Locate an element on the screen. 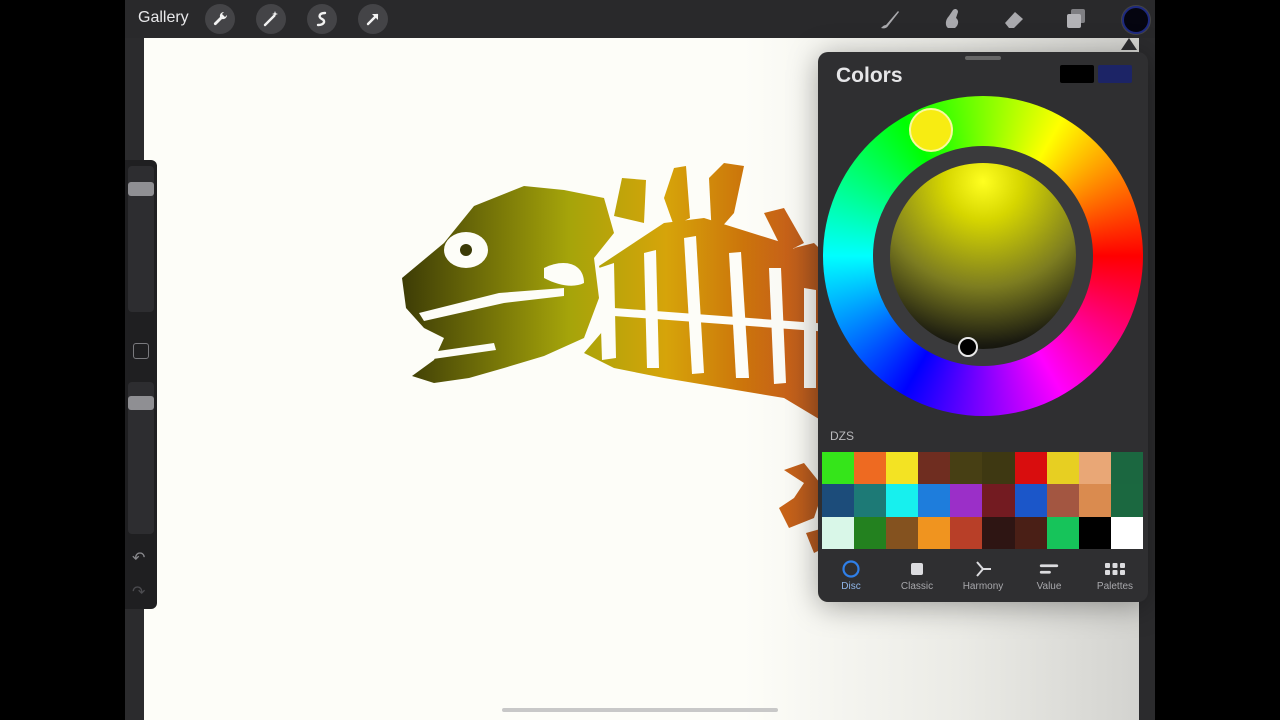 This screenshot has height=720, width=1280. brush-icon is located at coordinates (890, 19).